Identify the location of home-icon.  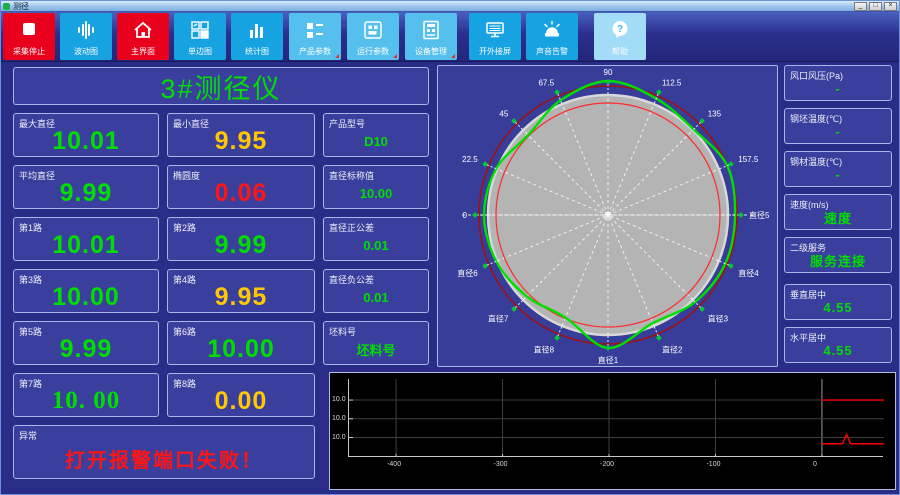
(143, 32).